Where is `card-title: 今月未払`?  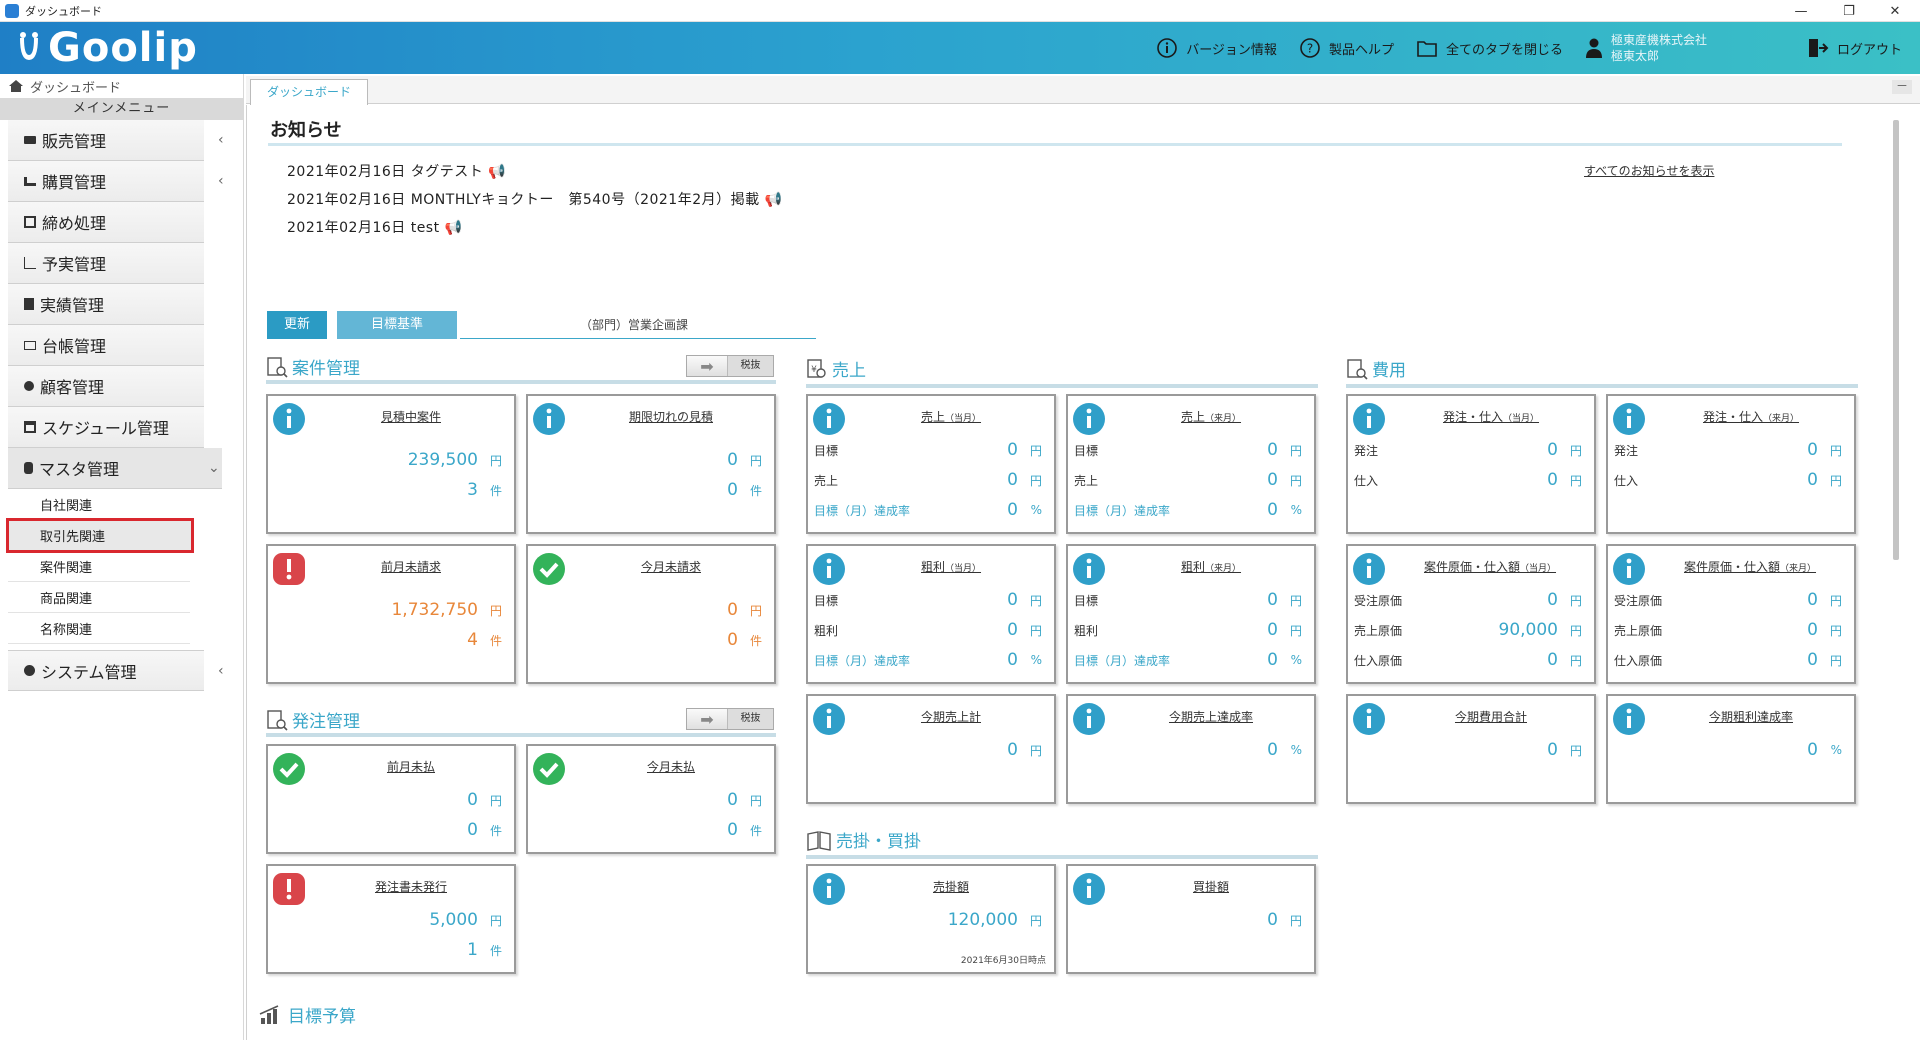
card-title: 今月未払 is located at coordinates (671, 766).